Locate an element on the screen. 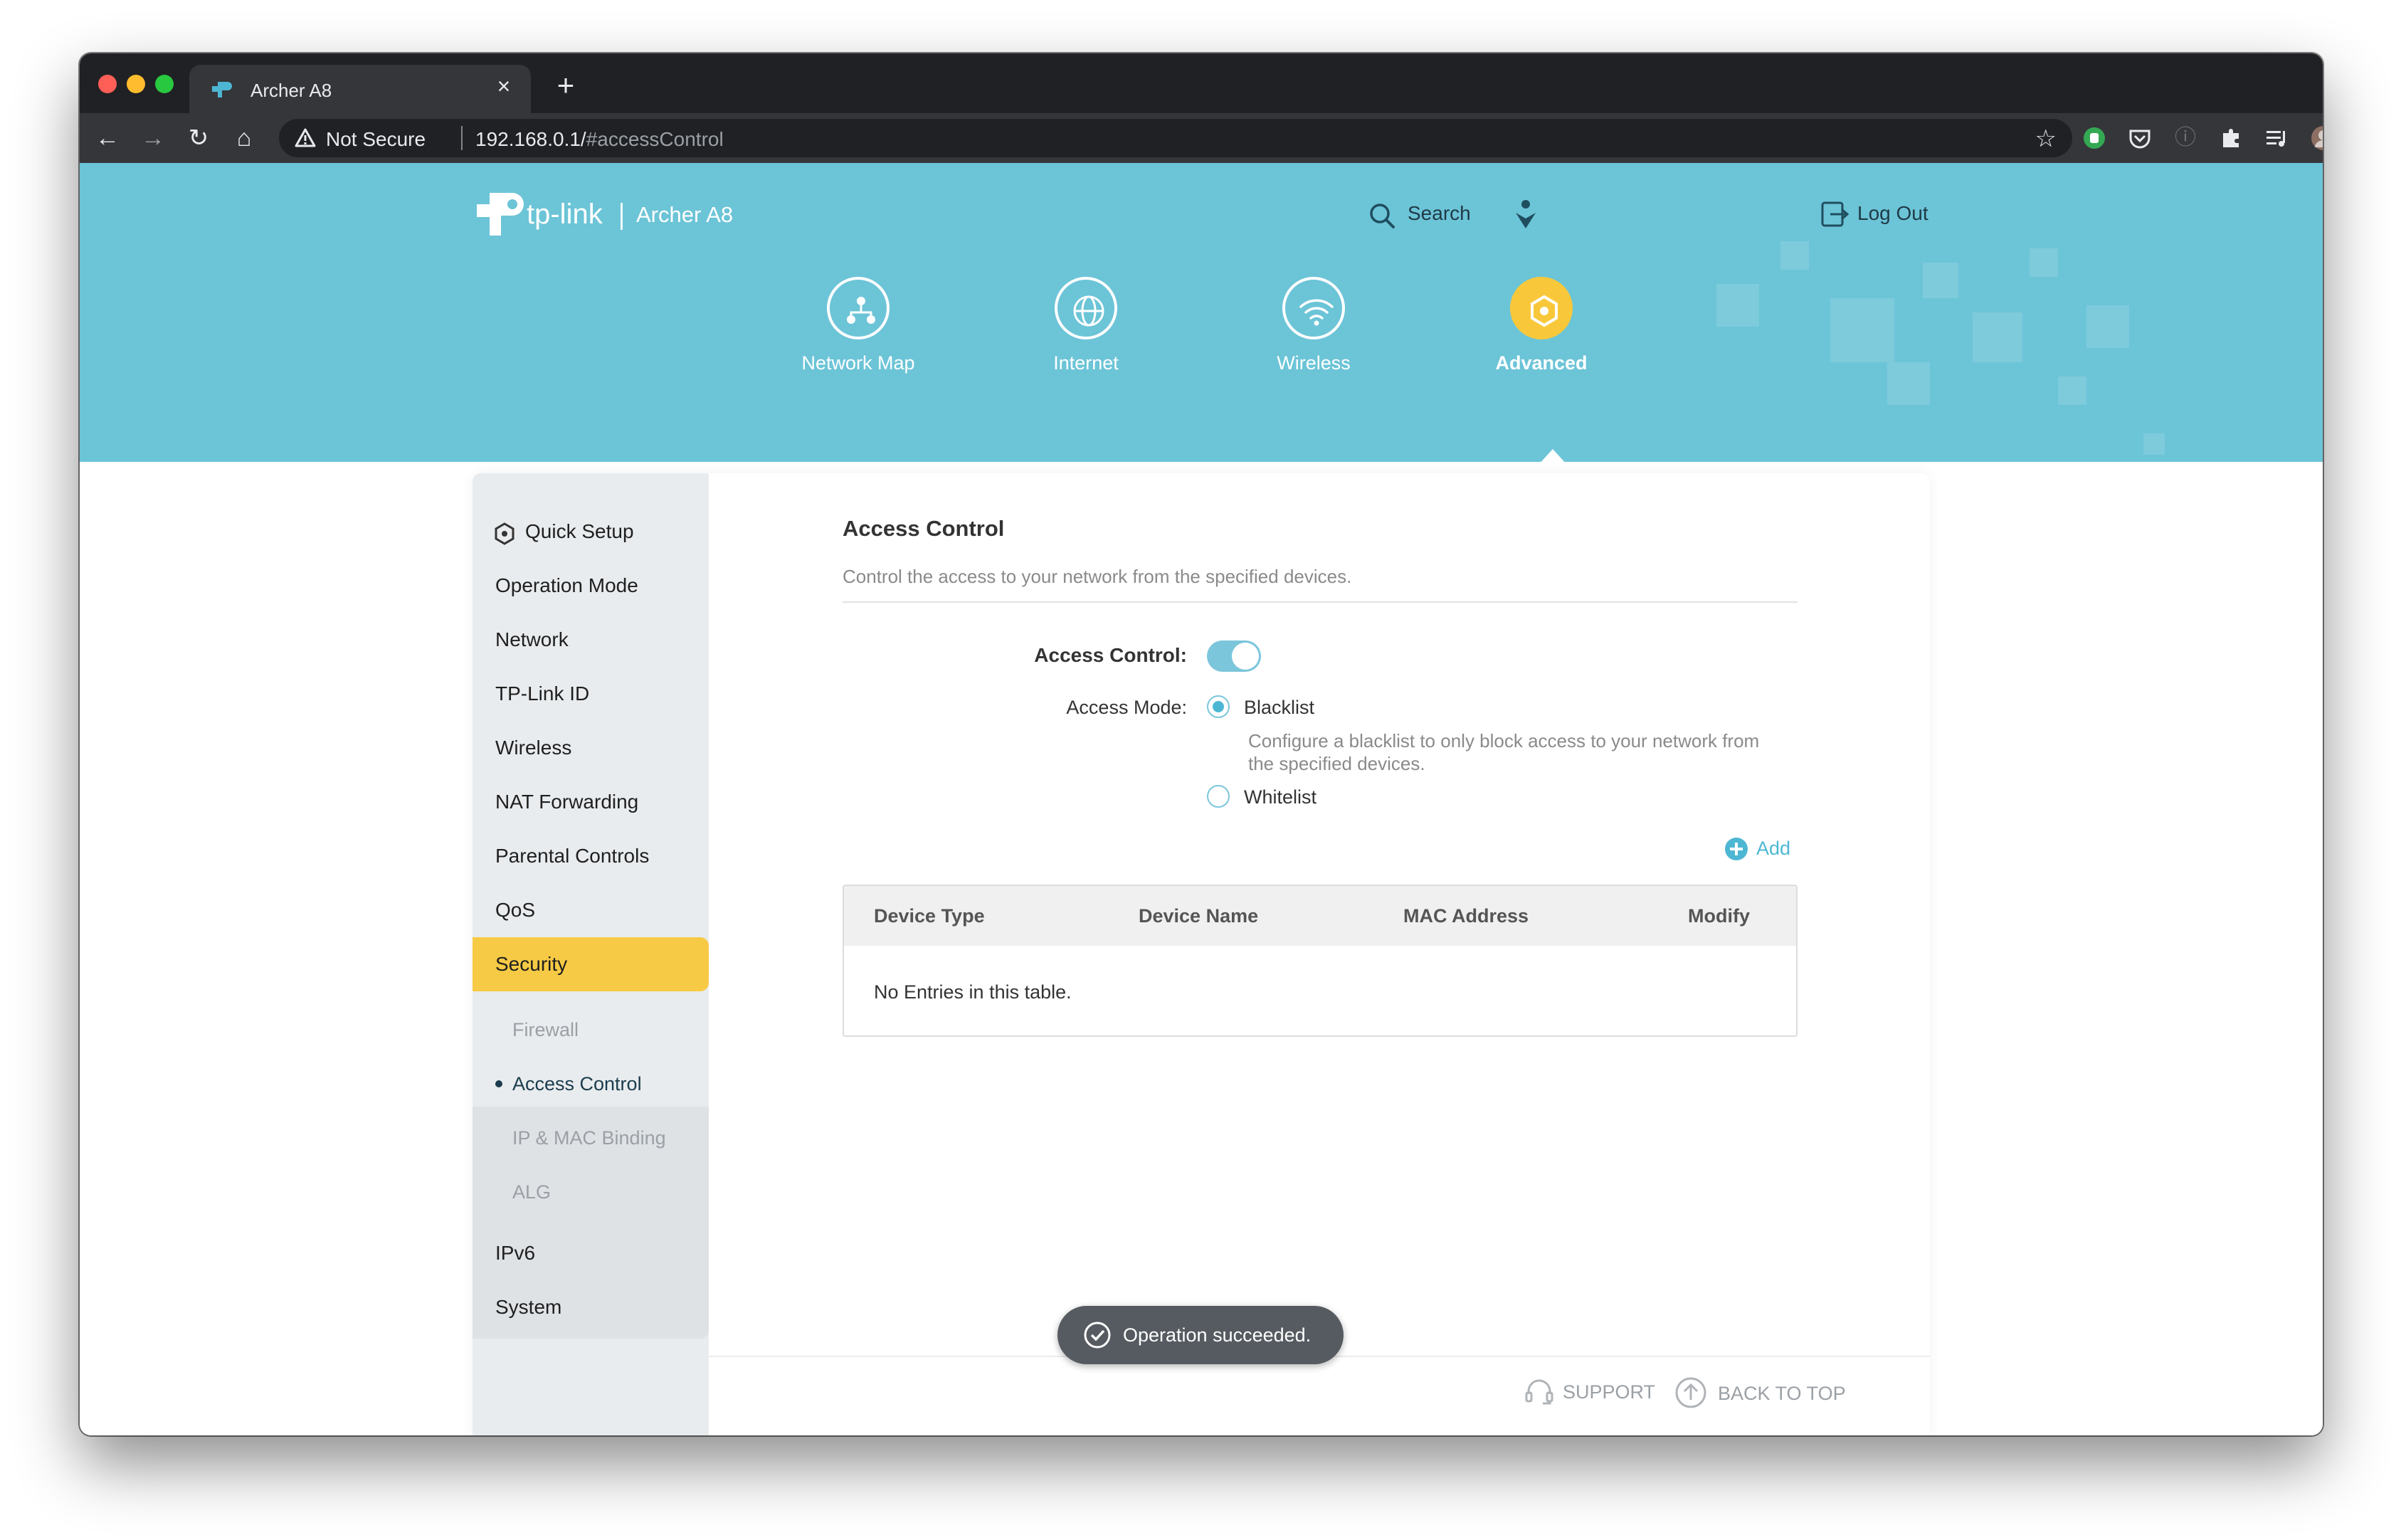  nav-network-map: Network Map is located at coordinates (858, 326).